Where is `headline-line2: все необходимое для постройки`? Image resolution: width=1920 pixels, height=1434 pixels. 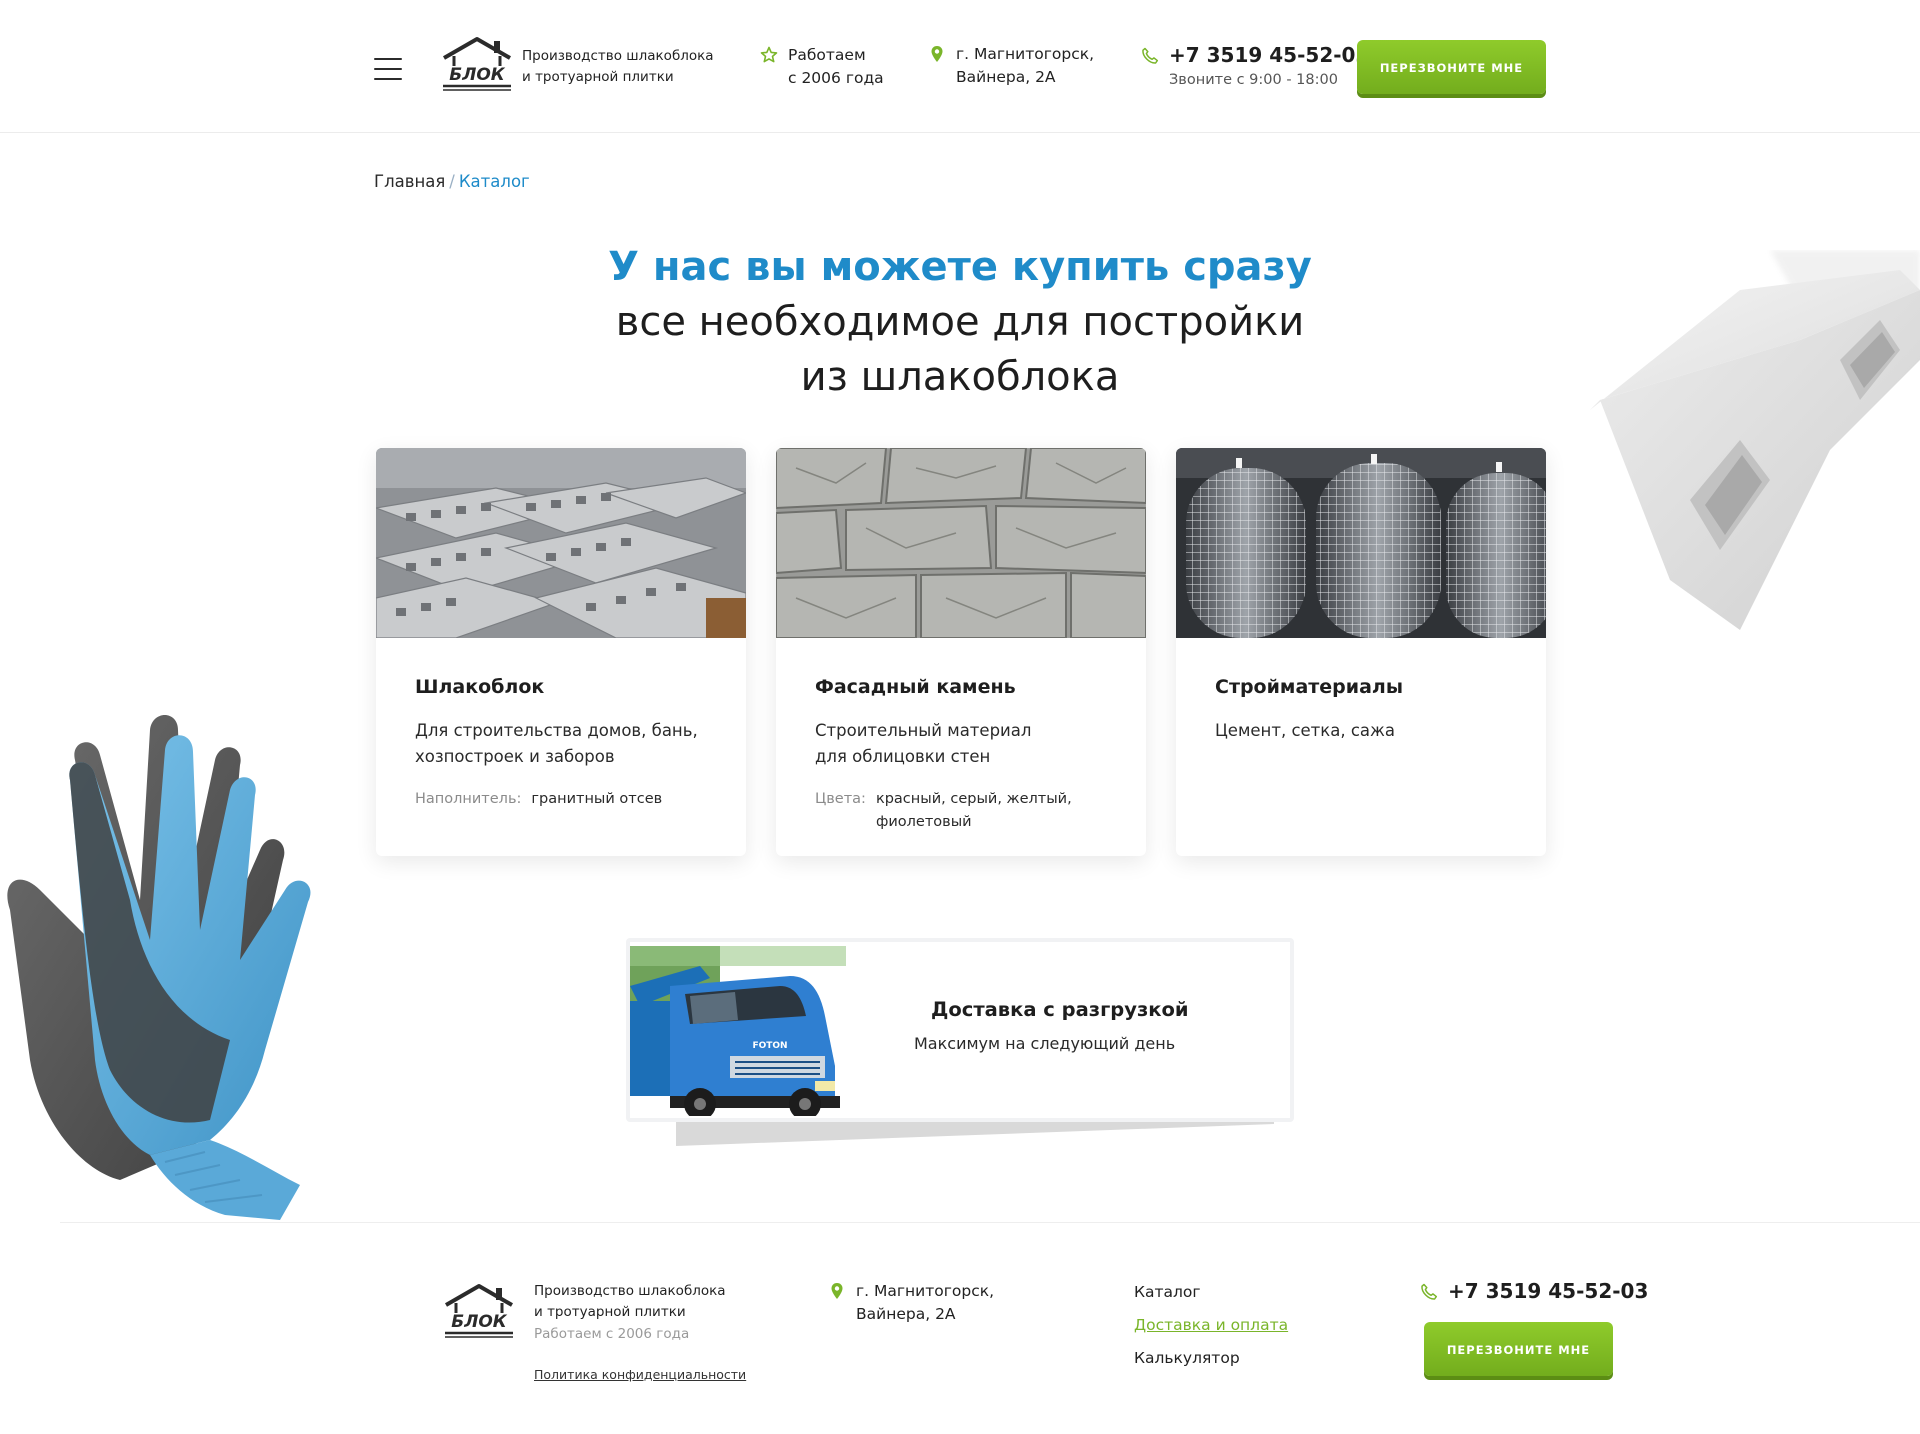
headline-line2: все необходимое для постройки is located at coordinates (960, 322).